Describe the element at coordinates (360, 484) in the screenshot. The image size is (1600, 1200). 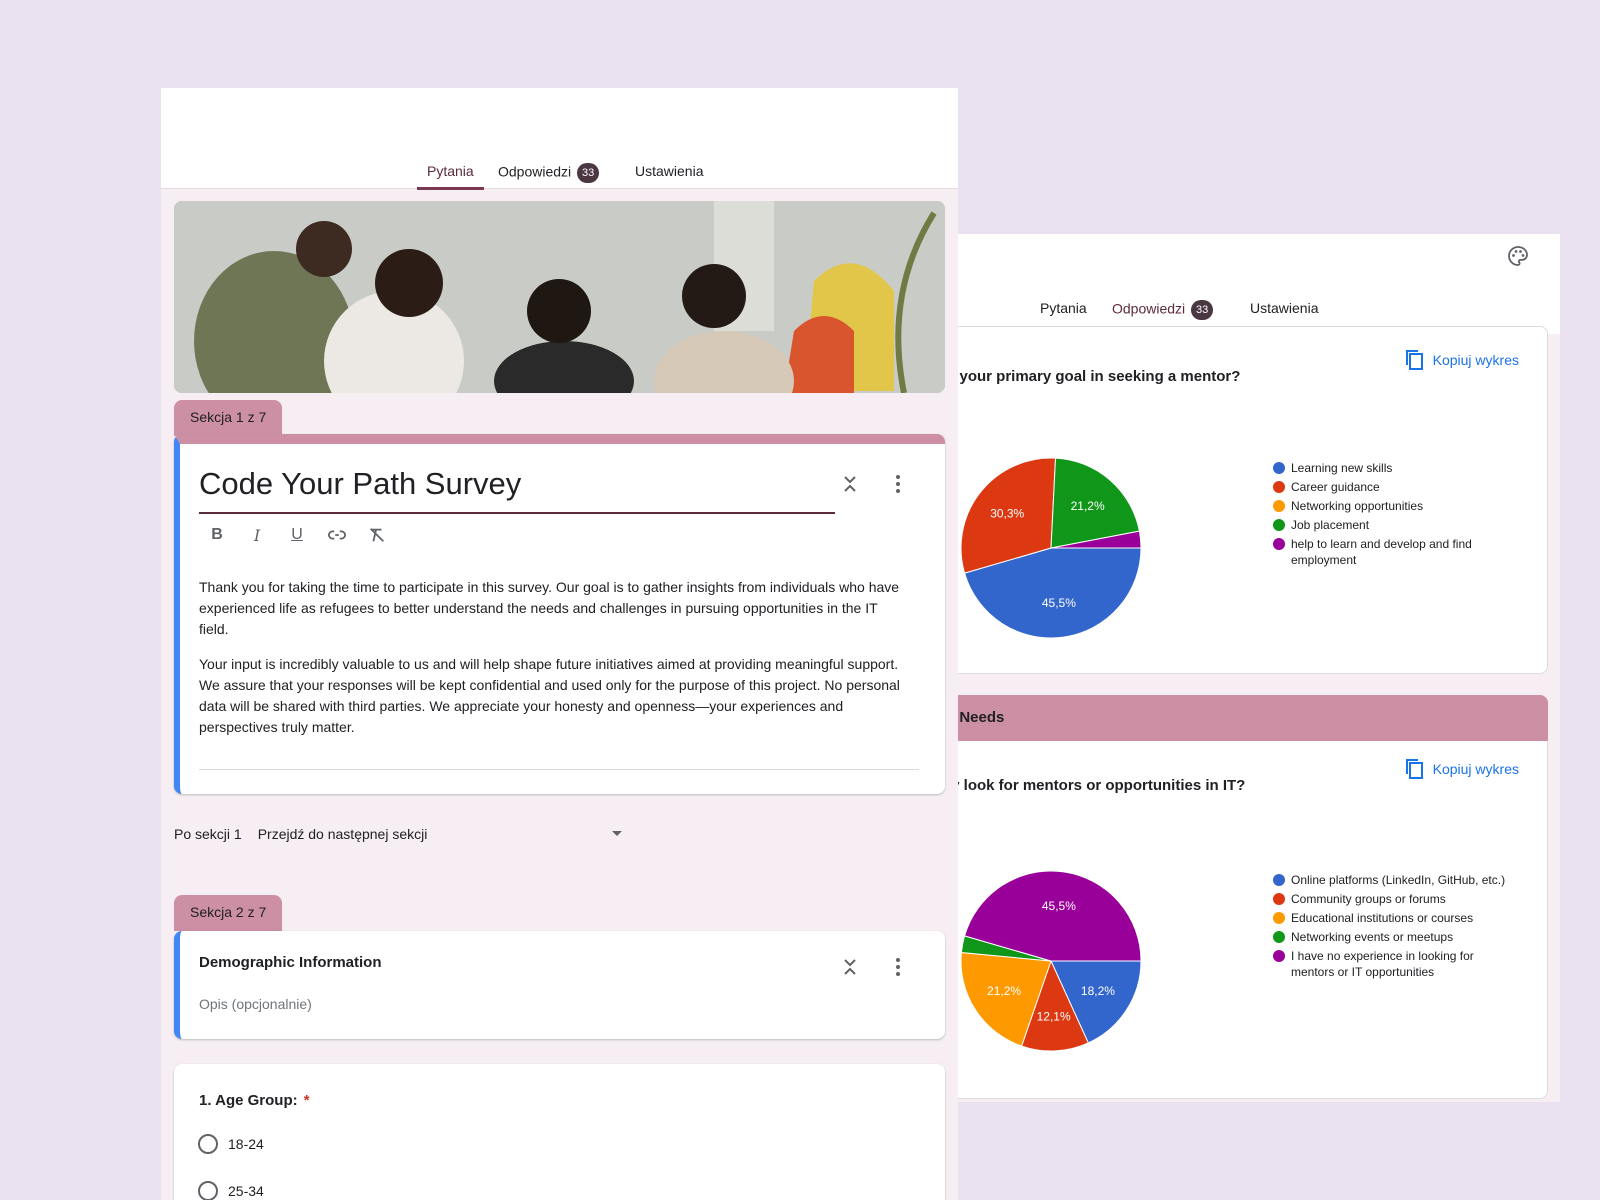
I see `form-title: Code Your Path Survey` at that location.